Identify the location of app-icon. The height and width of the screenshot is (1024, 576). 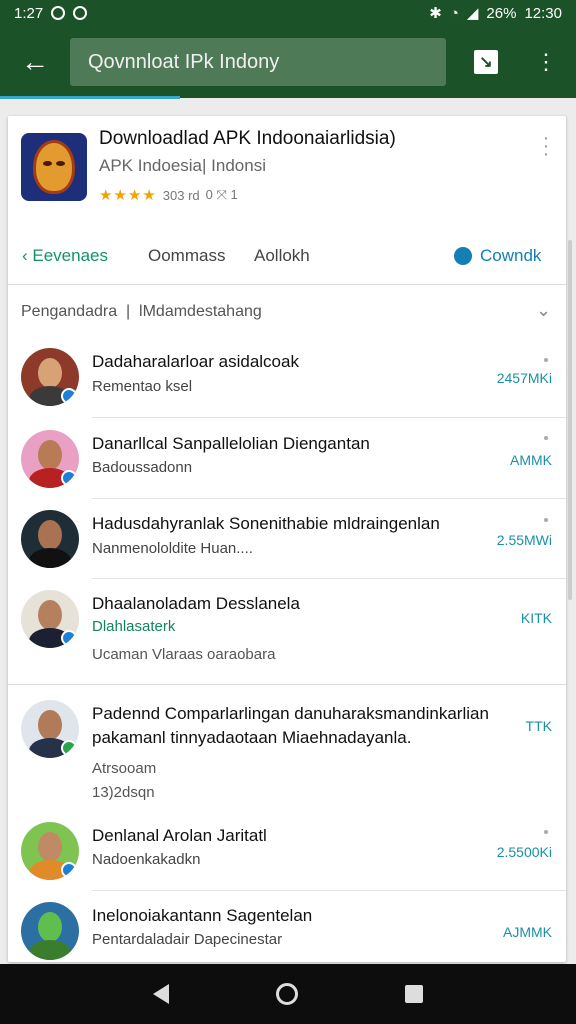
(54, 167).